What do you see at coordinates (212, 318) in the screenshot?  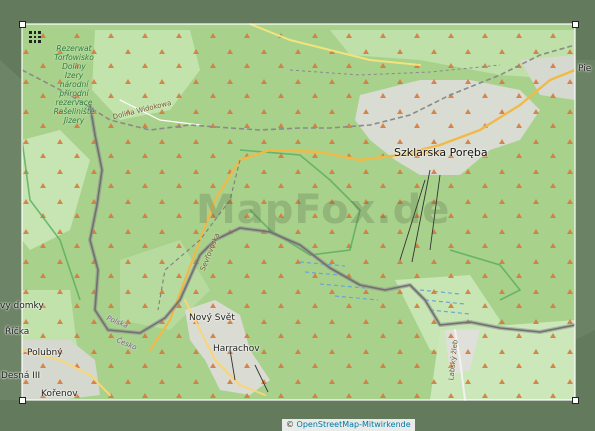 I see `place-label-novy-svet: Nový Svět` at bounding box center [212, 318].